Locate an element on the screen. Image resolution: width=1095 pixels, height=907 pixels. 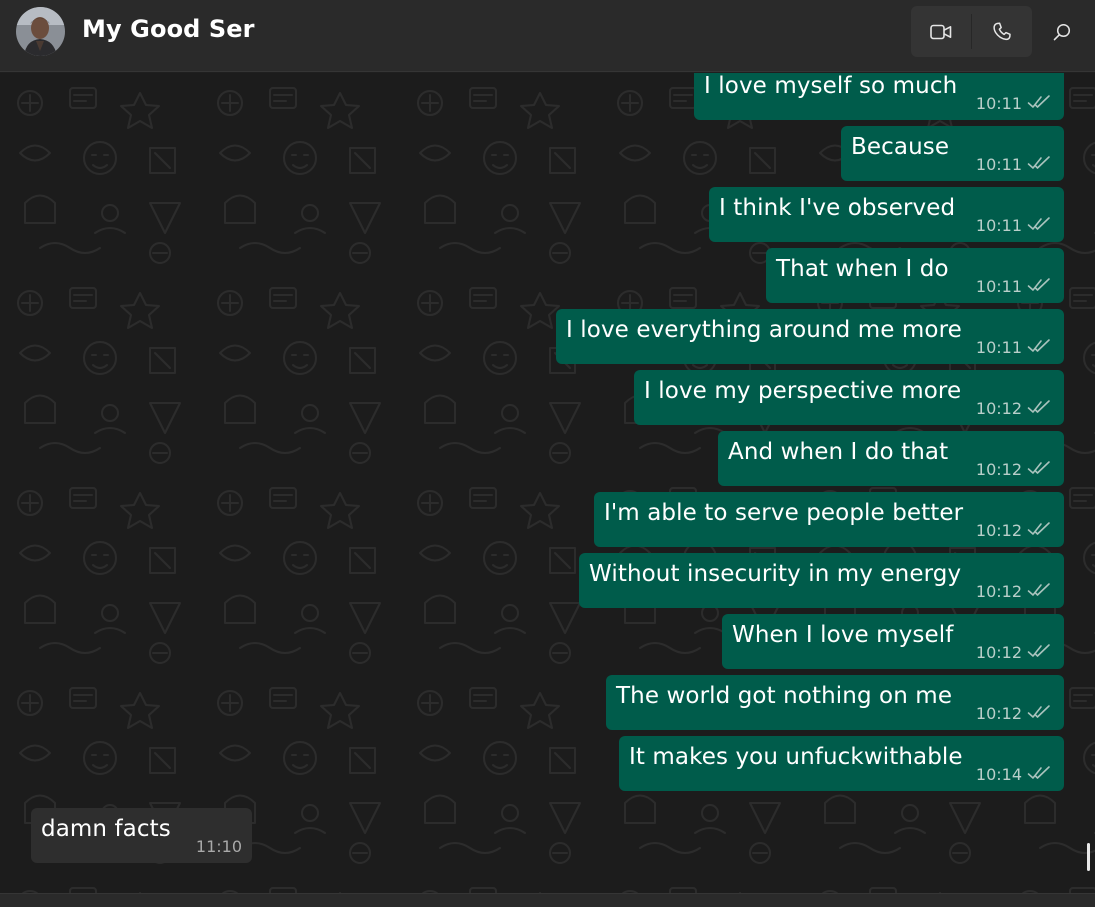
message-text: I'm able to serve people better is located at coordinates (784, 513).